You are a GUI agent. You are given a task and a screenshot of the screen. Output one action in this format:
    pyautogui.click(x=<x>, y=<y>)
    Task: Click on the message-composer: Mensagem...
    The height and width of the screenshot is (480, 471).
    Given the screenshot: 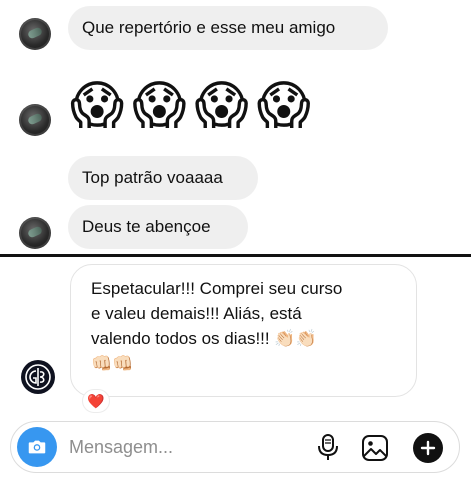 What is the action you would take?
    pyautogui.click(x=235, y=447)
    